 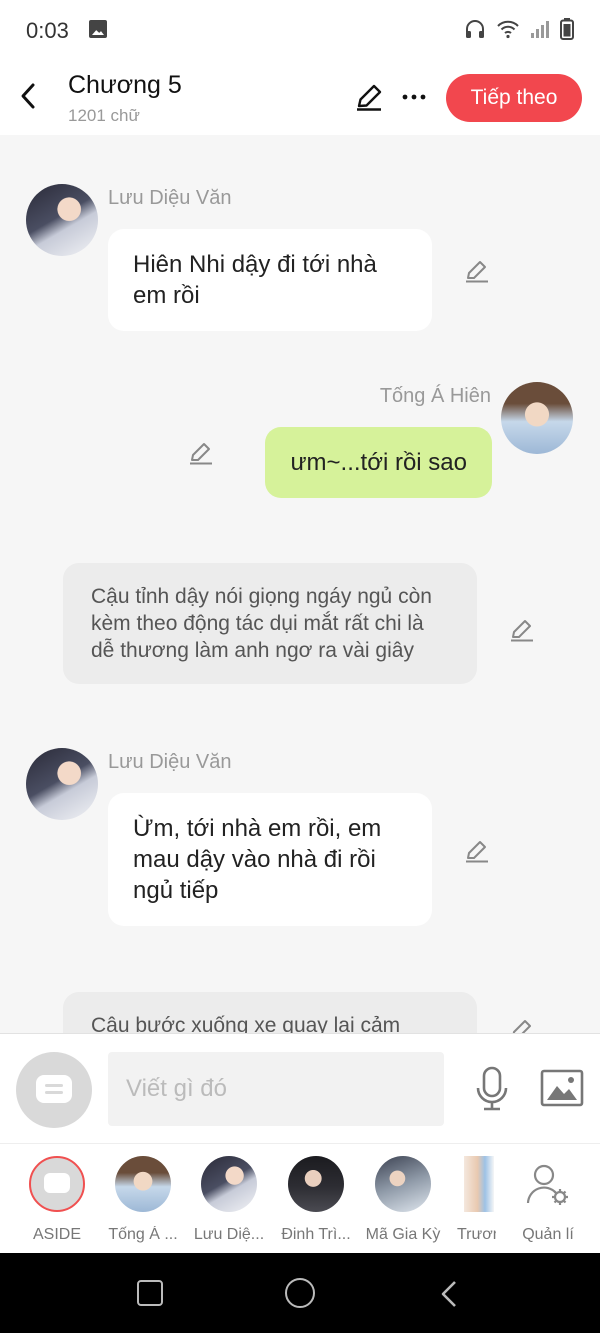 What do you see at coordinates (435, 396) in the screenshot?
I see `sender-name: Tống Á Hiên` at bounding box center [435, 396].